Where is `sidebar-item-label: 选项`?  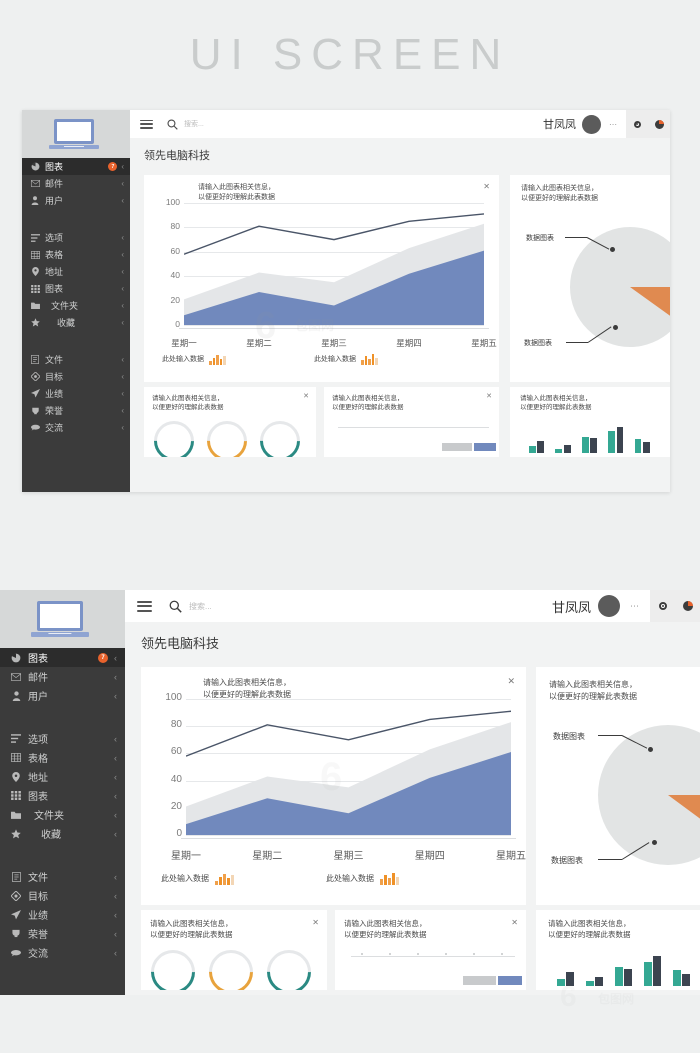 sidebar-item-label: 选项 is located at coordinates (54, 238).